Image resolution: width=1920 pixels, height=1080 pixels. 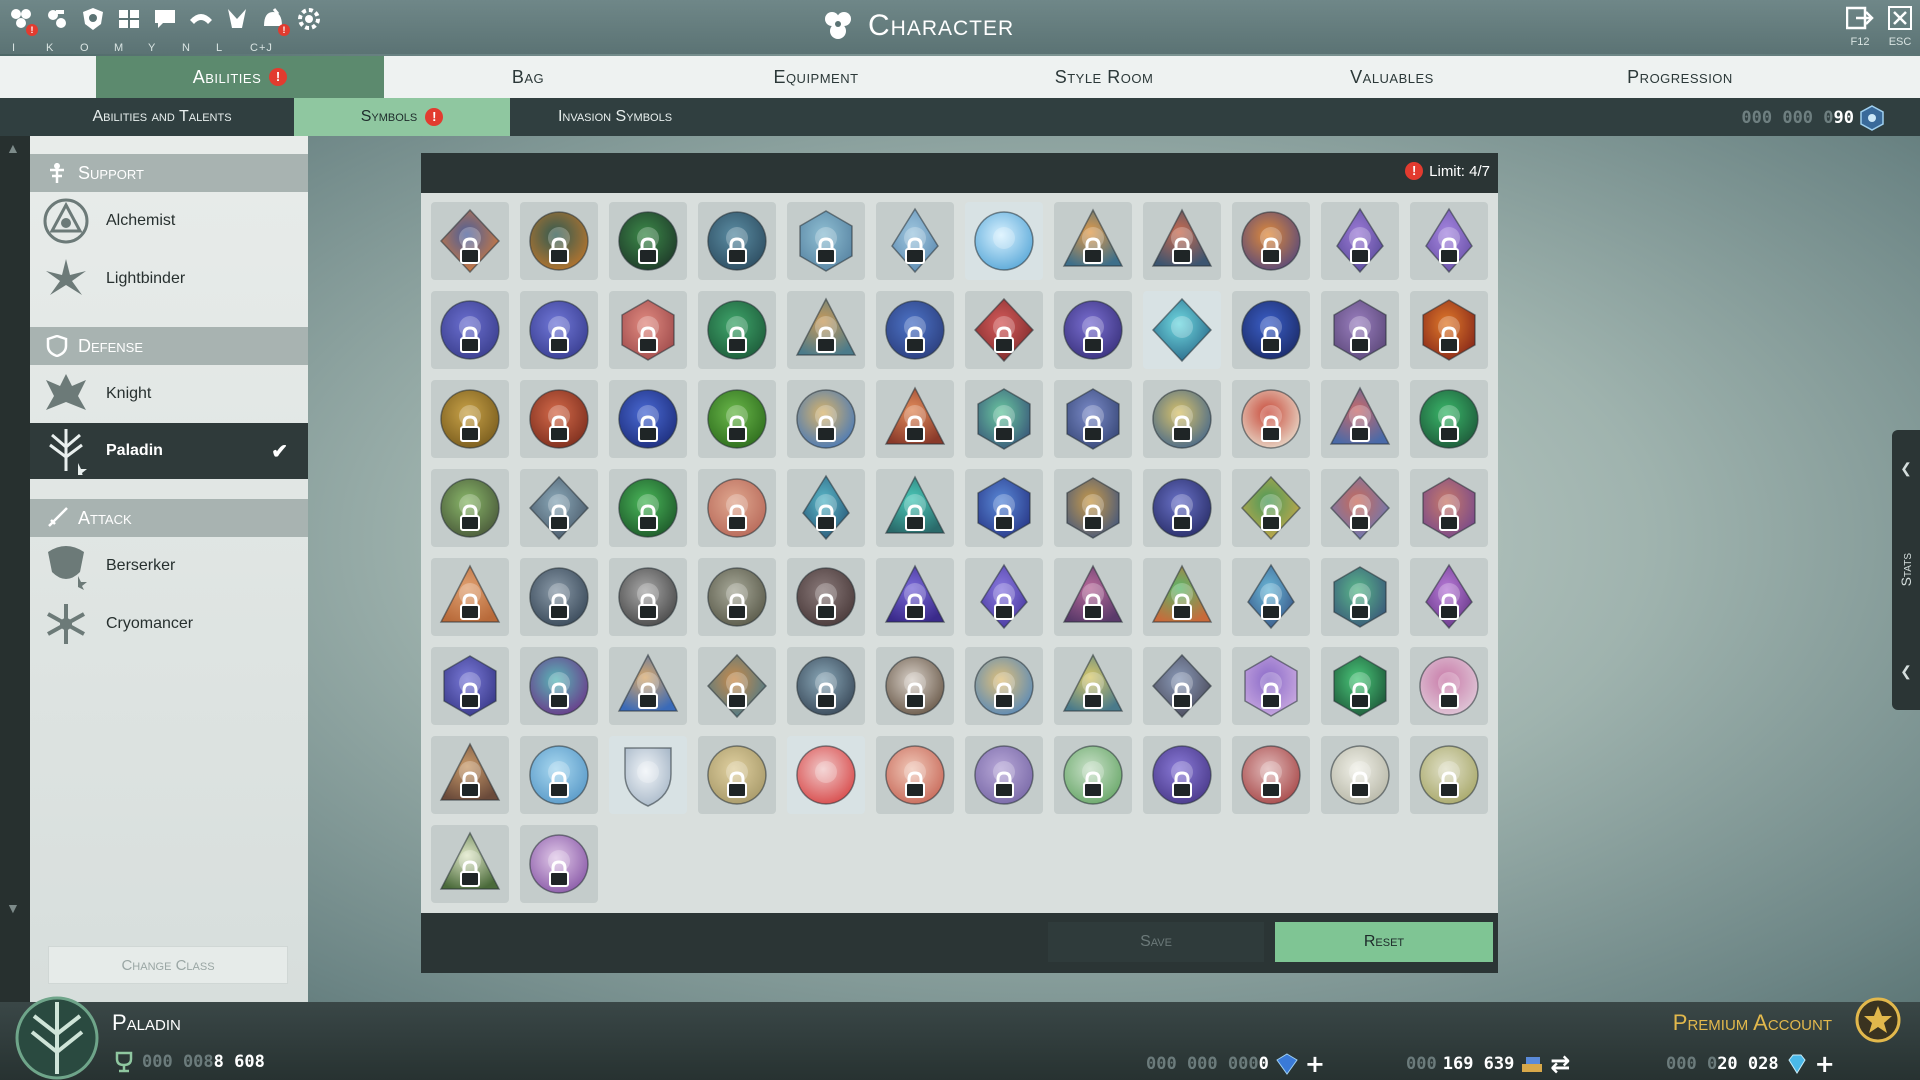 I want to click on violet-beast-symbol, so click(x=1360, y=330).